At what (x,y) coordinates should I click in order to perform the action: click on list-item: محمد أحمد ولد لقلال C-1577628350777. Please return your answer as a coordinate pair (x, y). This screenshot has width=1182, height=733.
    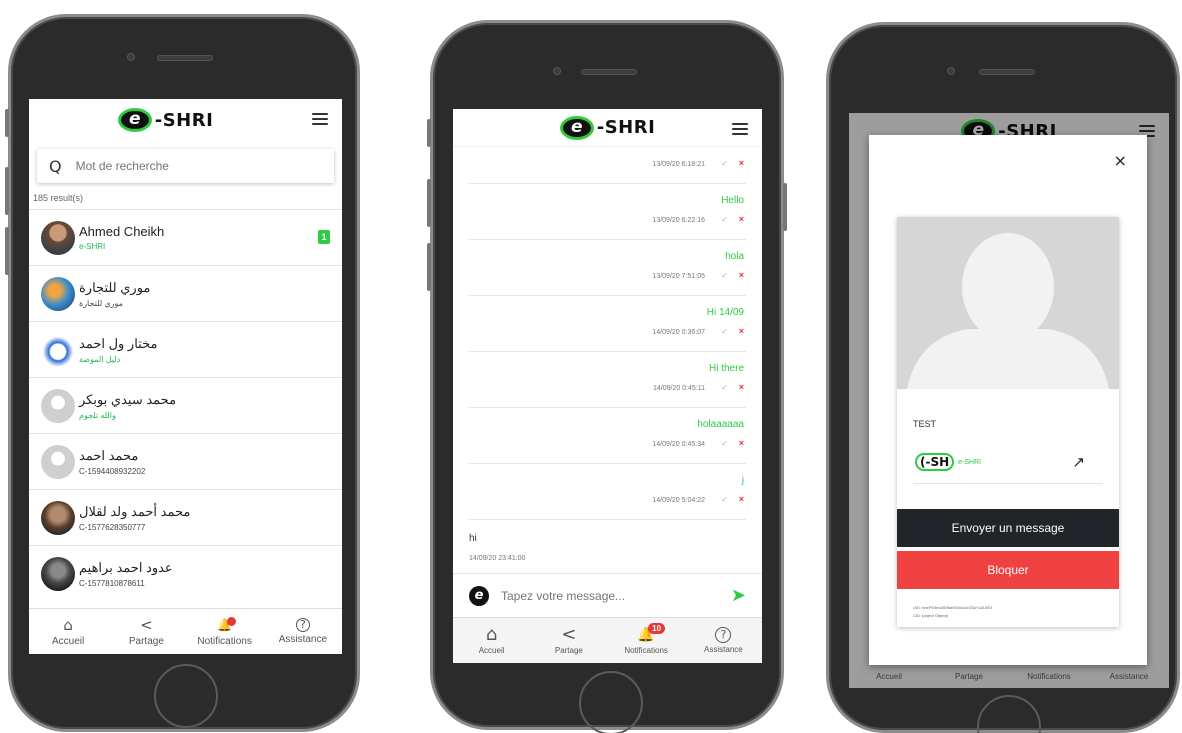
    Looking at the image, I should click on (185, 517).